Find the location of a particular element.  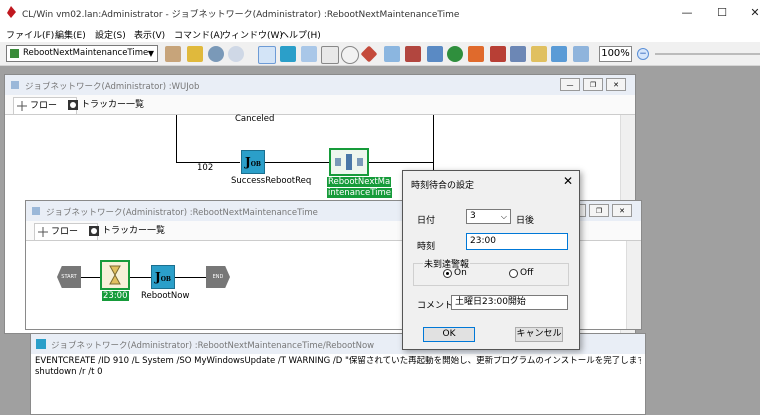

time-label: 時刻 is located at coordinates (426, 247).